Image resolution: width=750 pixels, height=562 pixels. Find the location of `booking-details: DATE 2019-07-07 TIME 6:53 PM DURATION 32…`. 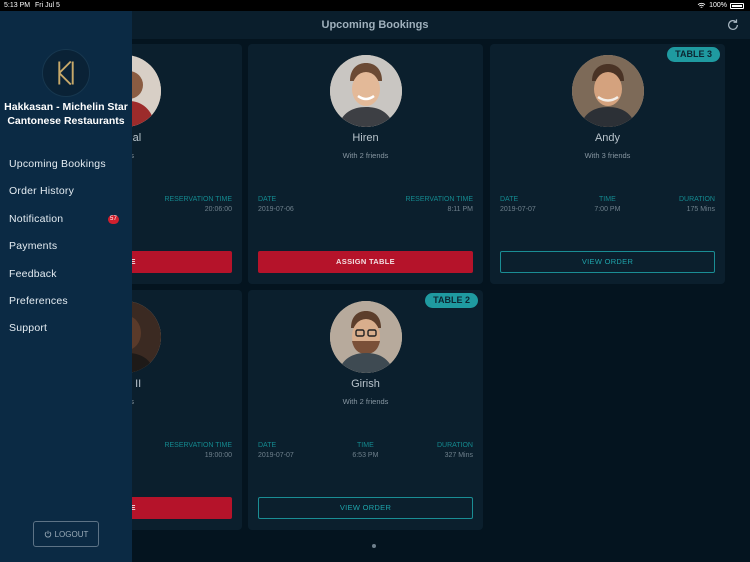

booking-details: DATE 2019-07-07 TIME 6:53 PM DURATION 32… is located at coordinates (365, 450).